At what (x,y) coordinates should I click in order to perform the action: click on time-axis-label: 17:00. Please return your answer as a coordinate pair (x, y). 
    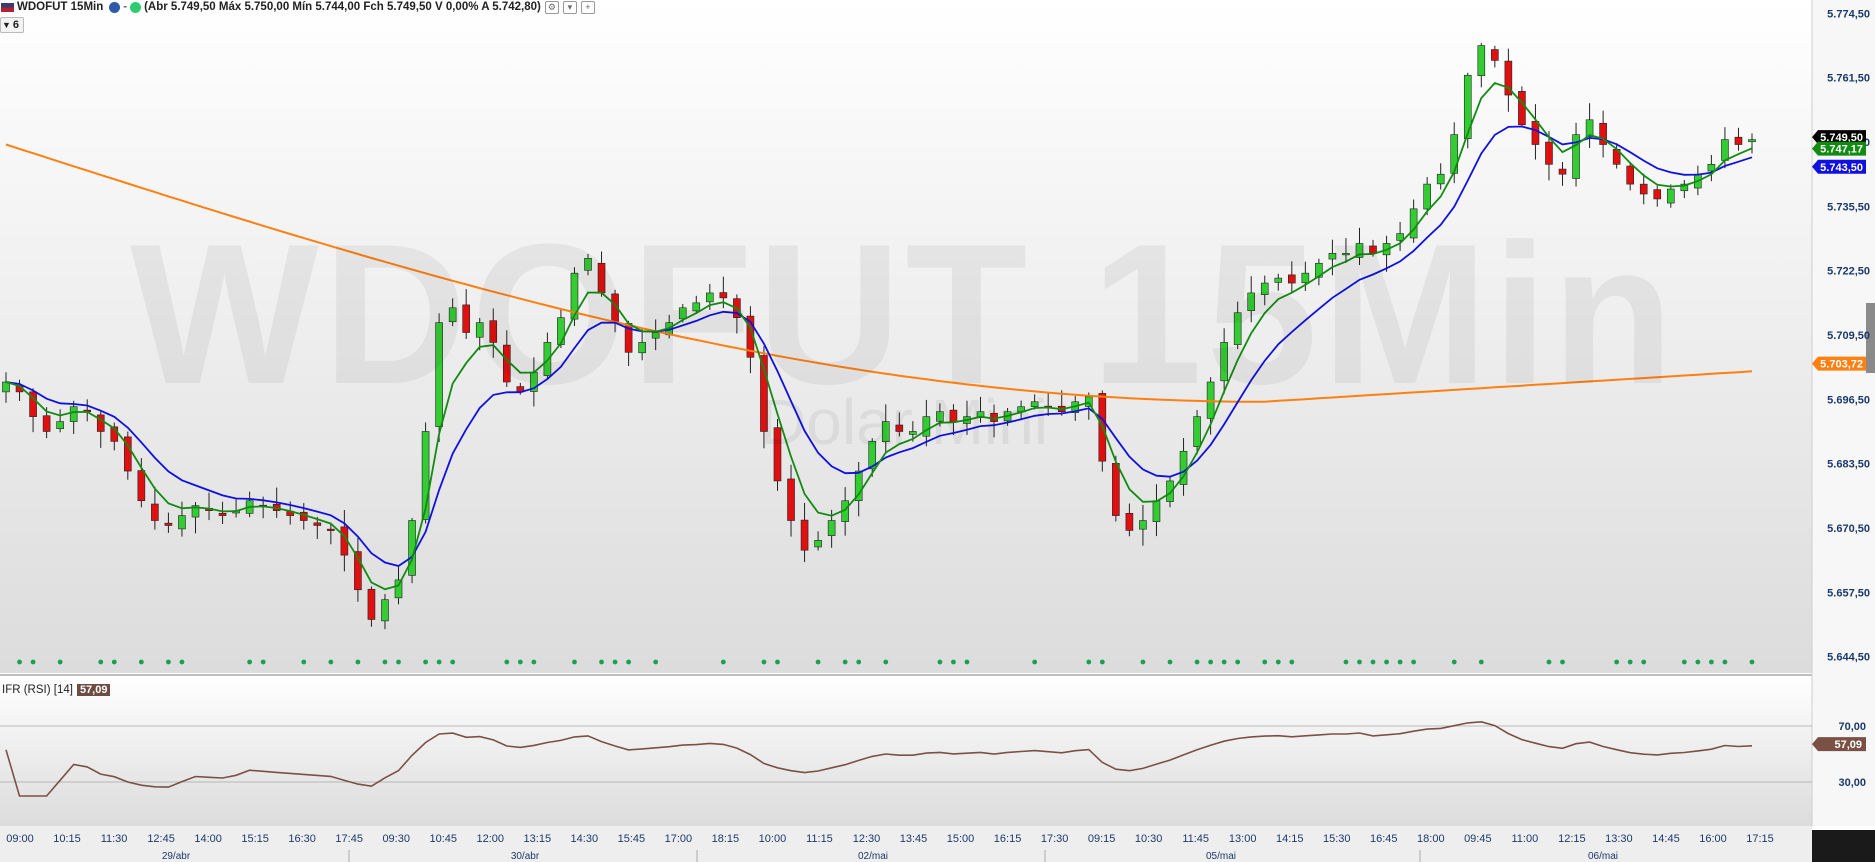
    Looking at the image, I should click on (679, 839).